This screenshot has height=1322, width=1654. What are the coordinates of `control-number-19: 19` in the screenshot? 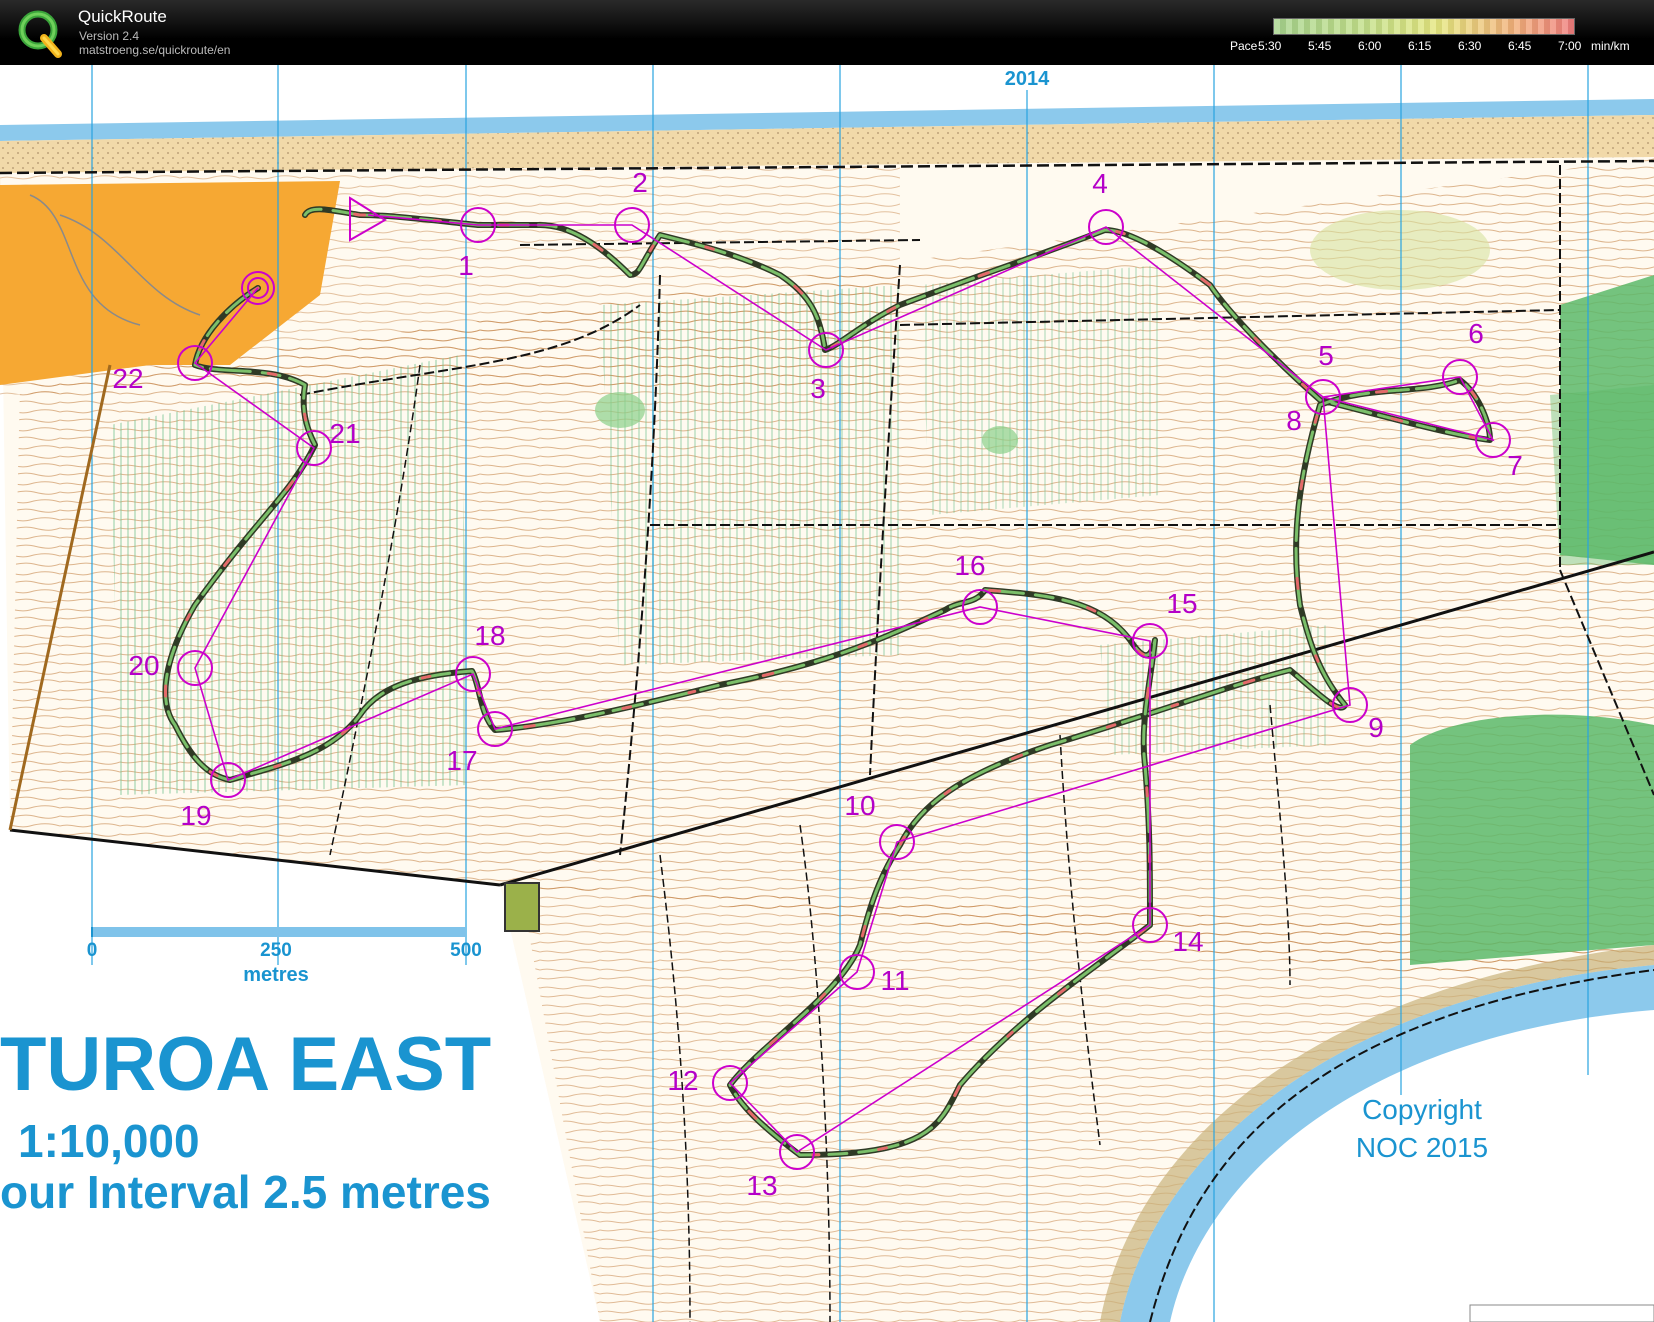 It's located at (195, 815).